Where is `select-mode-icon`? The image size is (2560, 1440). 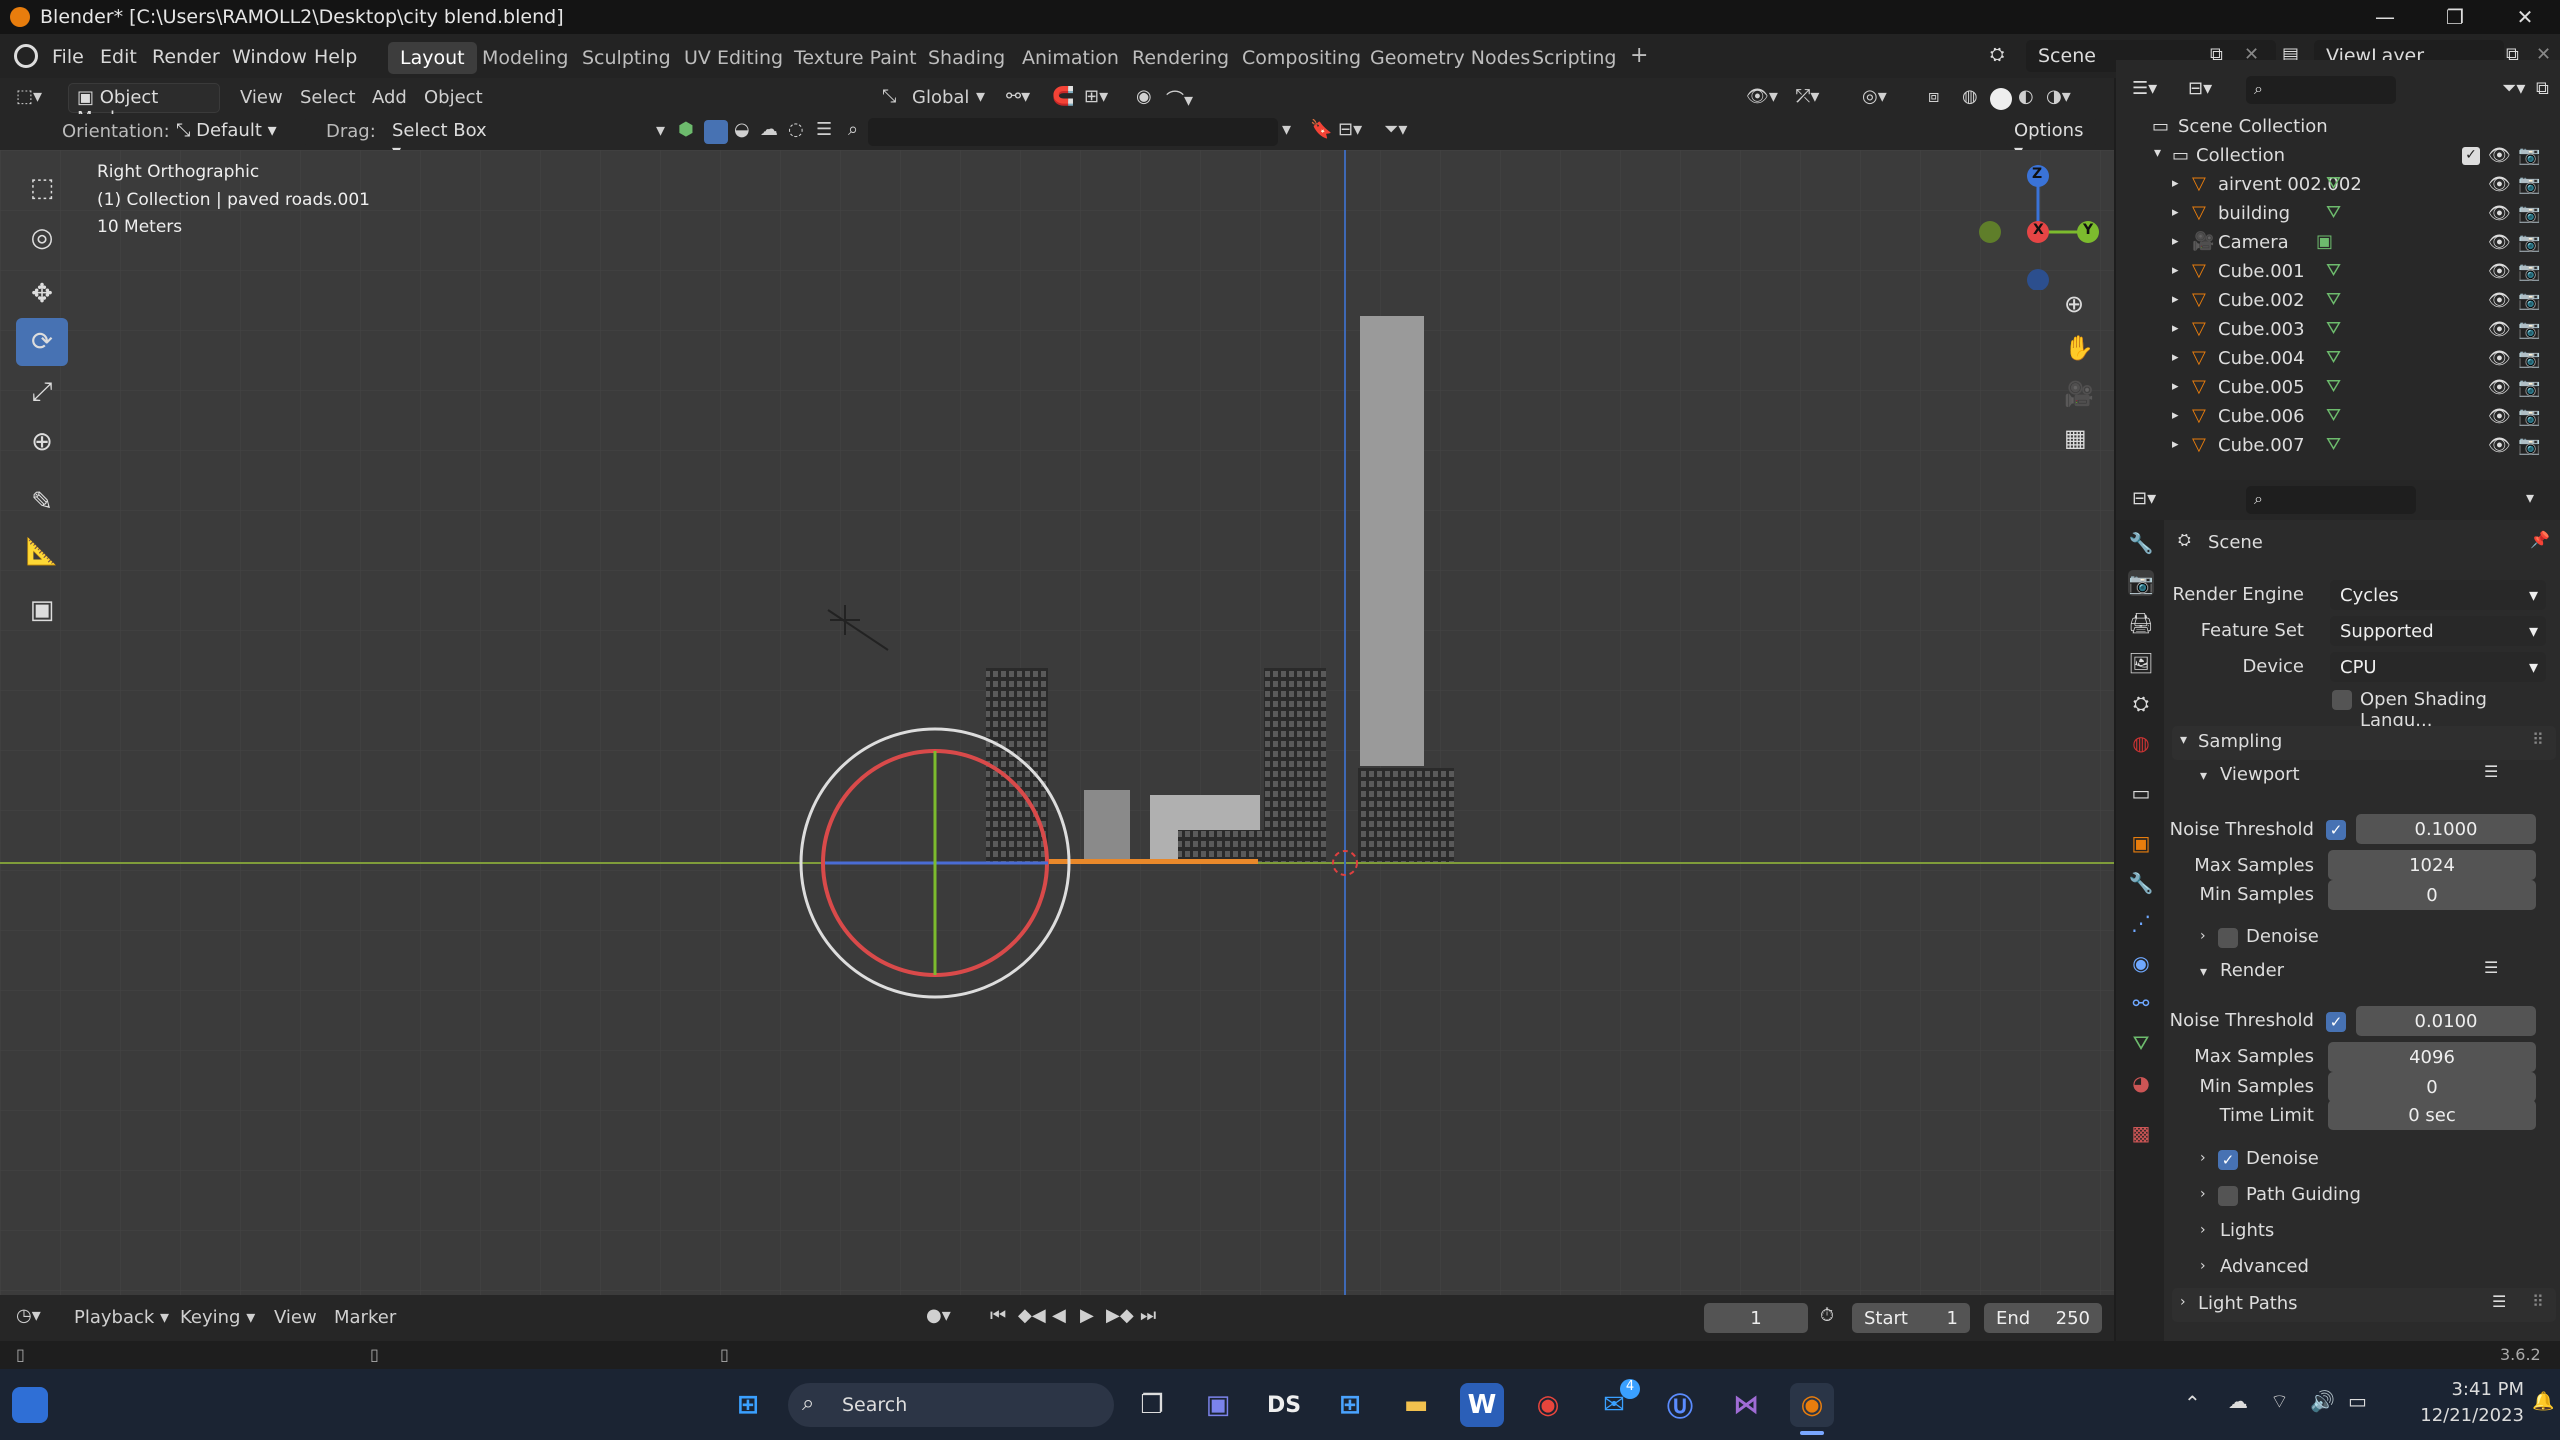 select-mode-icon is located at coordinates (716, 132).